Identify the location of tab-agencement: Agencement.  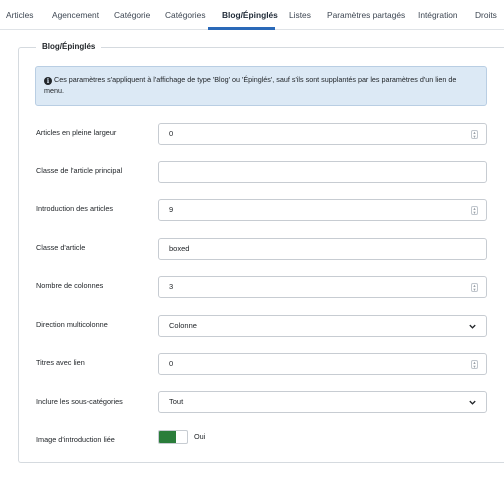
(75, 15).